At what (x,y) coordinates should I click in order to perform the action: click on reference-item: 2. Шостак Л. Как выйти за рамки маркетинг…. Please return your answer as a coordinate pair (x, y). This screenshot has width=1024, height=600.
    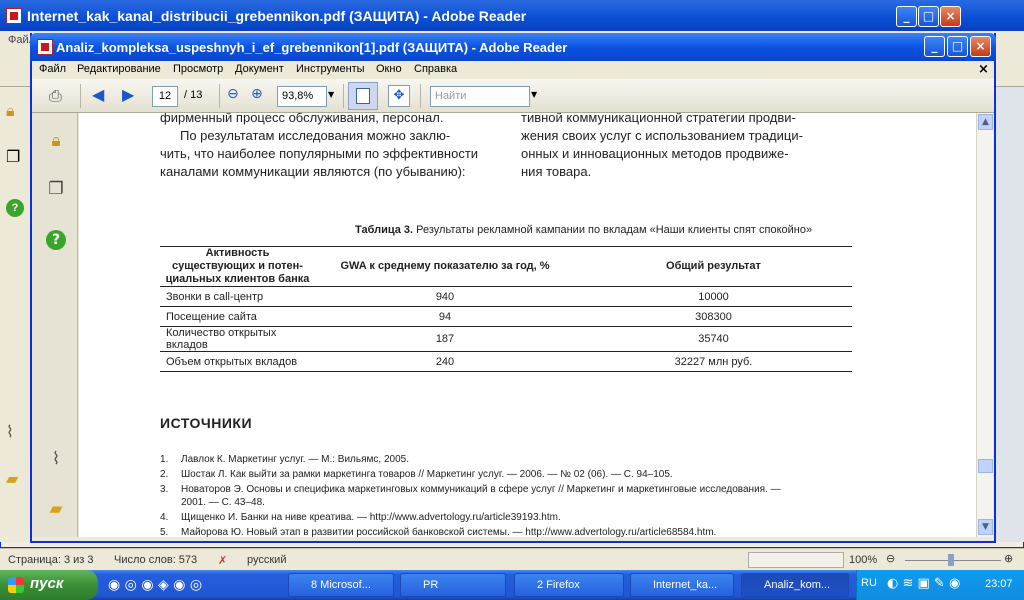
    Looking at the image, I should click on (510, 474).